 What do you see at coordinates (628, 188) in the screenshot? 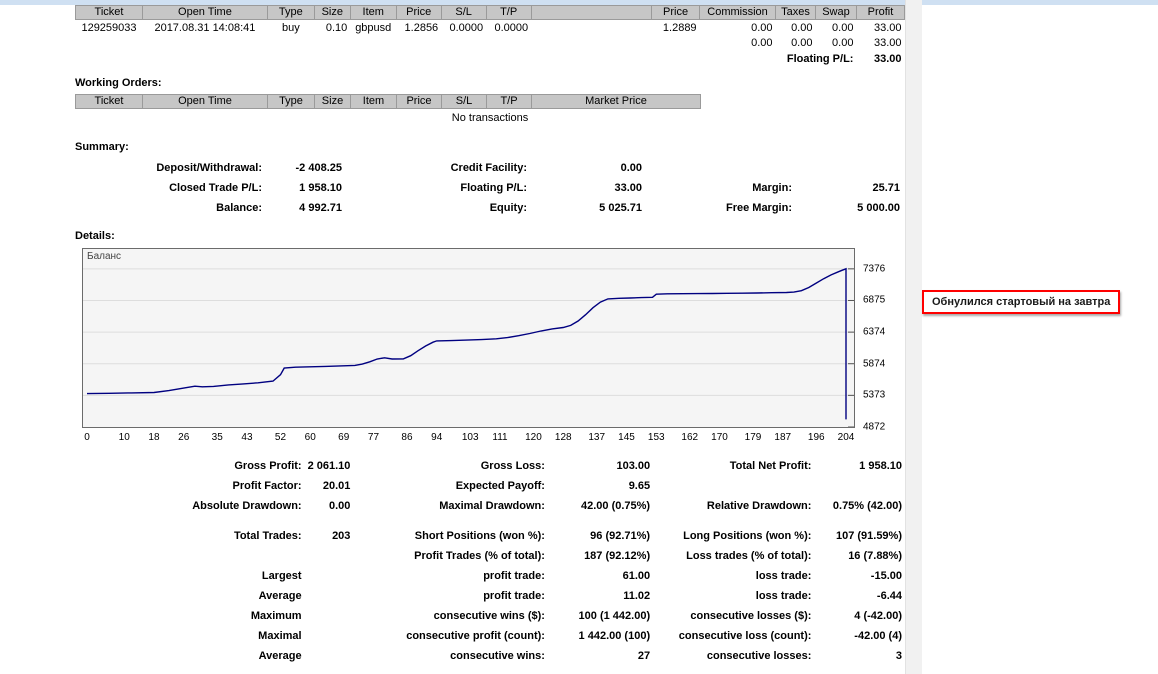
I see `summary-value: 33.00` at bounding box center [628, 188].